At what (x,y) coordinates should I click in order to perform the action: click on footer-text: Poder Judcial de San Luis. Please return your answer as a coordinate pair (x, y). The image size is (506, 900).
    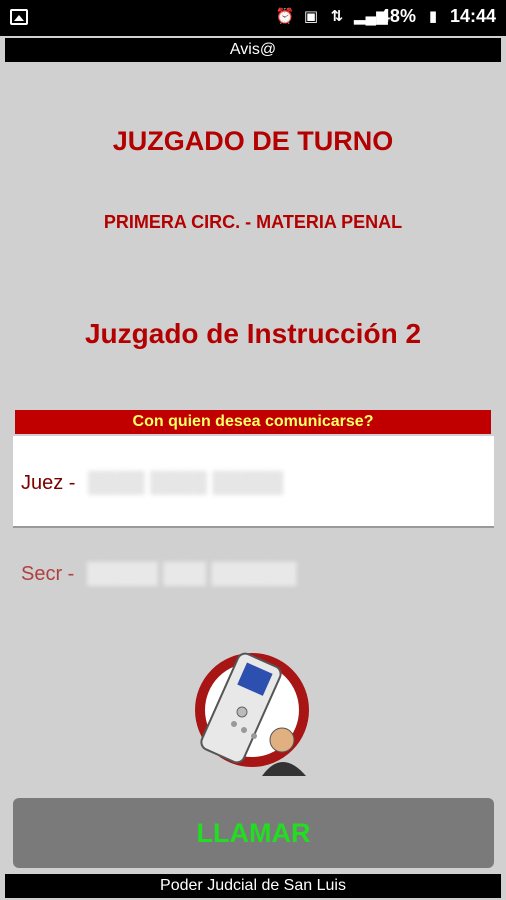
    Looking at the image, I should click on (253, 885).